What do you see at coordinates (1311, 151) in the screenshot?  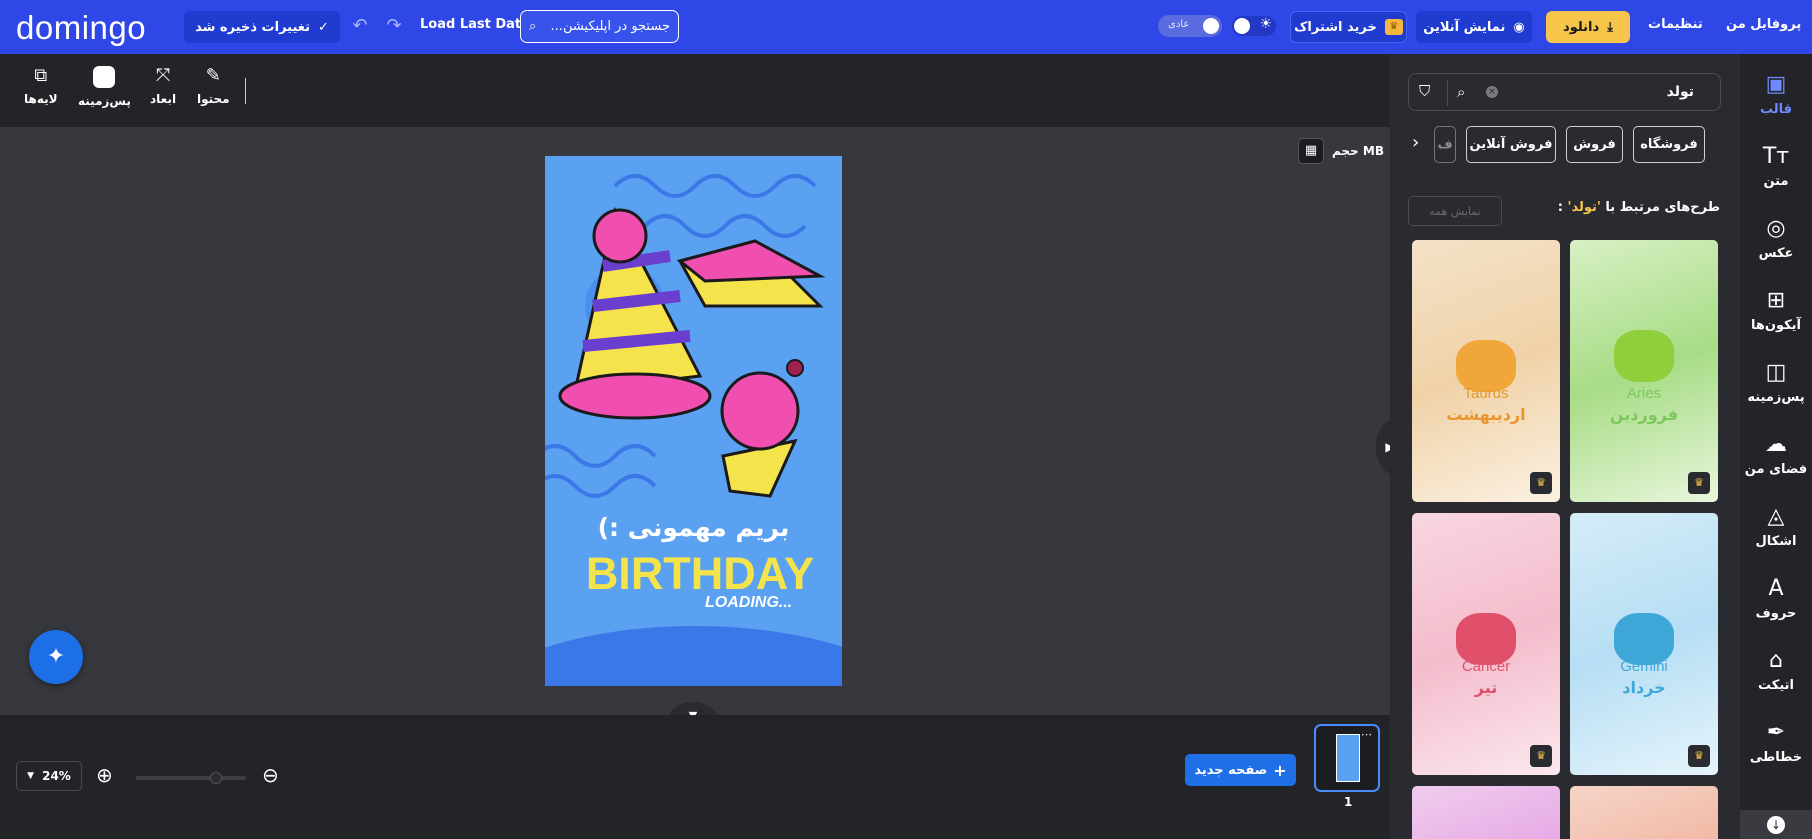 I see `calculator-icon: ▦` at bounding box center [1311, 151].